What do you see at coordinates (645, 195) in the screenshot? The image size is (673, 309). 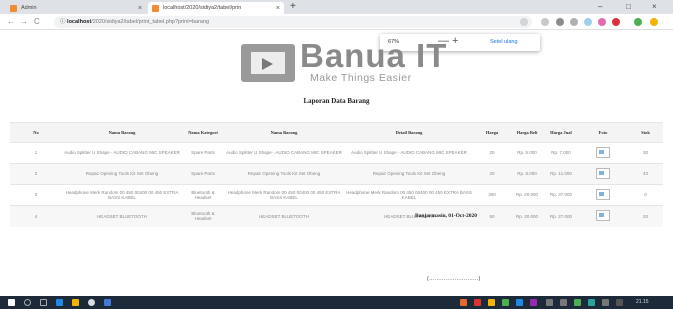 I see `cell-stok: 0` at bounding box center [645, 195].